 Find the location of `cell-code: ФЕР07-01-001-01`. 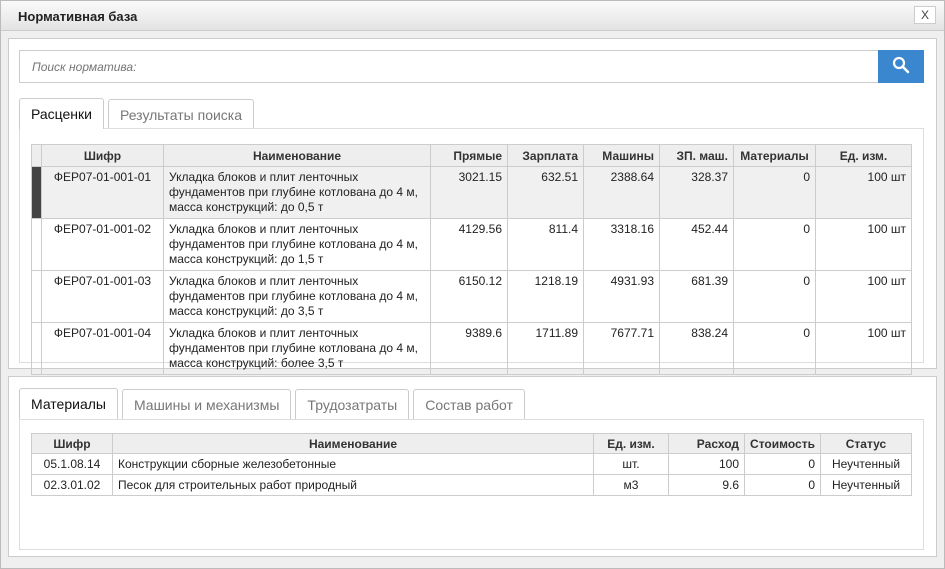

cell-code: ФЕР07-01-001-01 is located at coordinates (102, 192).